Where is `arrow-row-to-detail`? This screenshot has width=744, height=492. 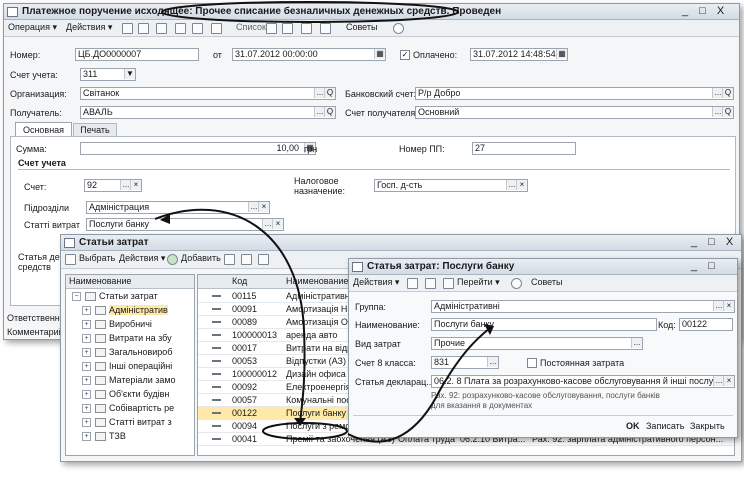 arrow-row-to-detail is located at coordinates (419, 385).